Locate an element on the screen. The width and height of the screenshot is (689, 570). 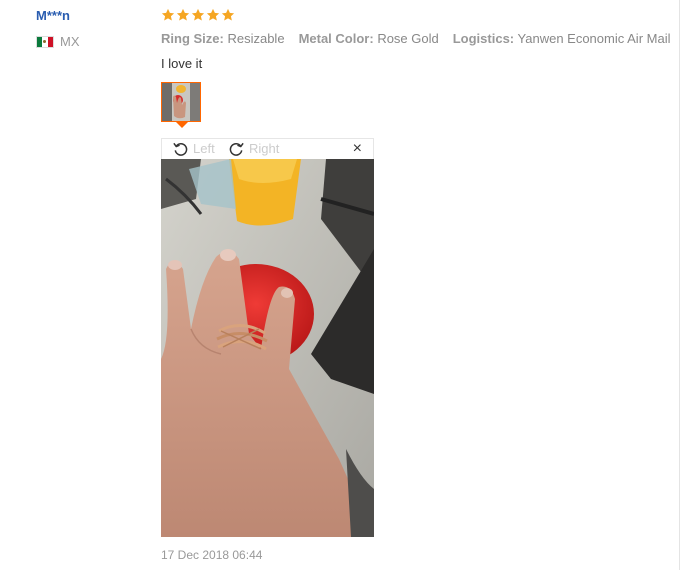
image-viewer-toolbar: Left Right × is located at coordinates (267, 148).